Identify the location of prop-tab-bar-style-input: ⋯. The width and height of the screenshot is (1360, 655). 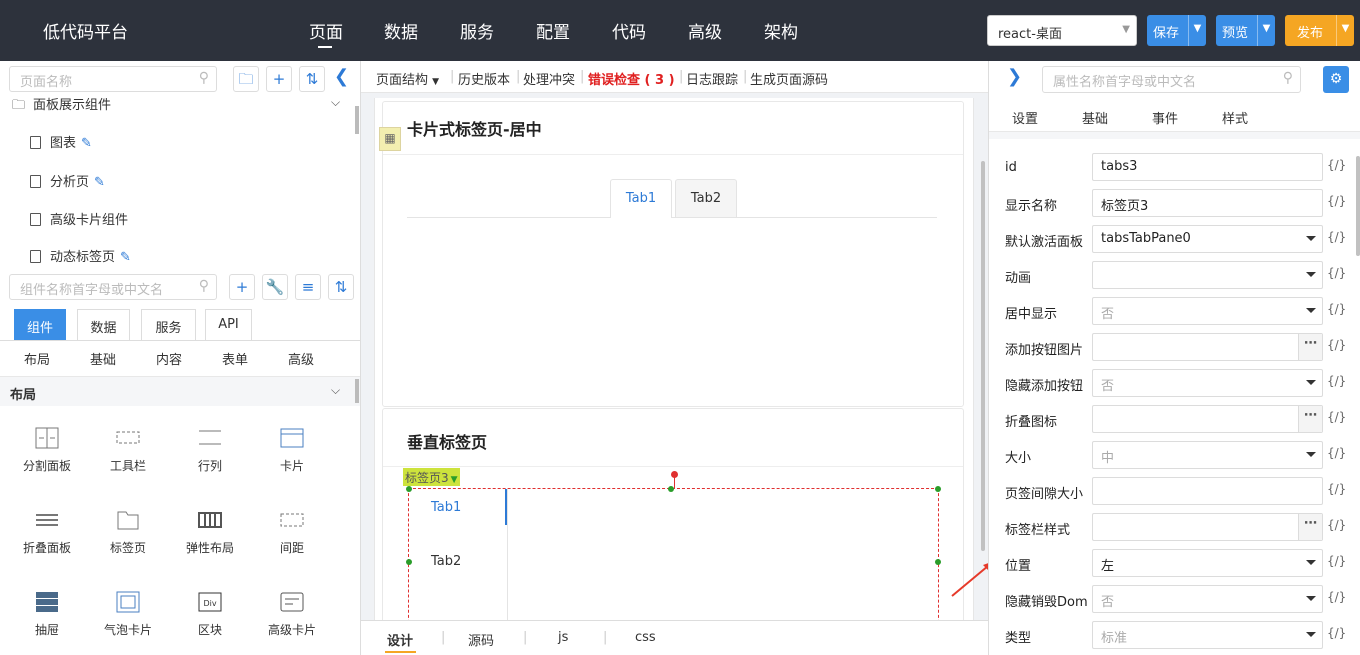
(1207, 527).